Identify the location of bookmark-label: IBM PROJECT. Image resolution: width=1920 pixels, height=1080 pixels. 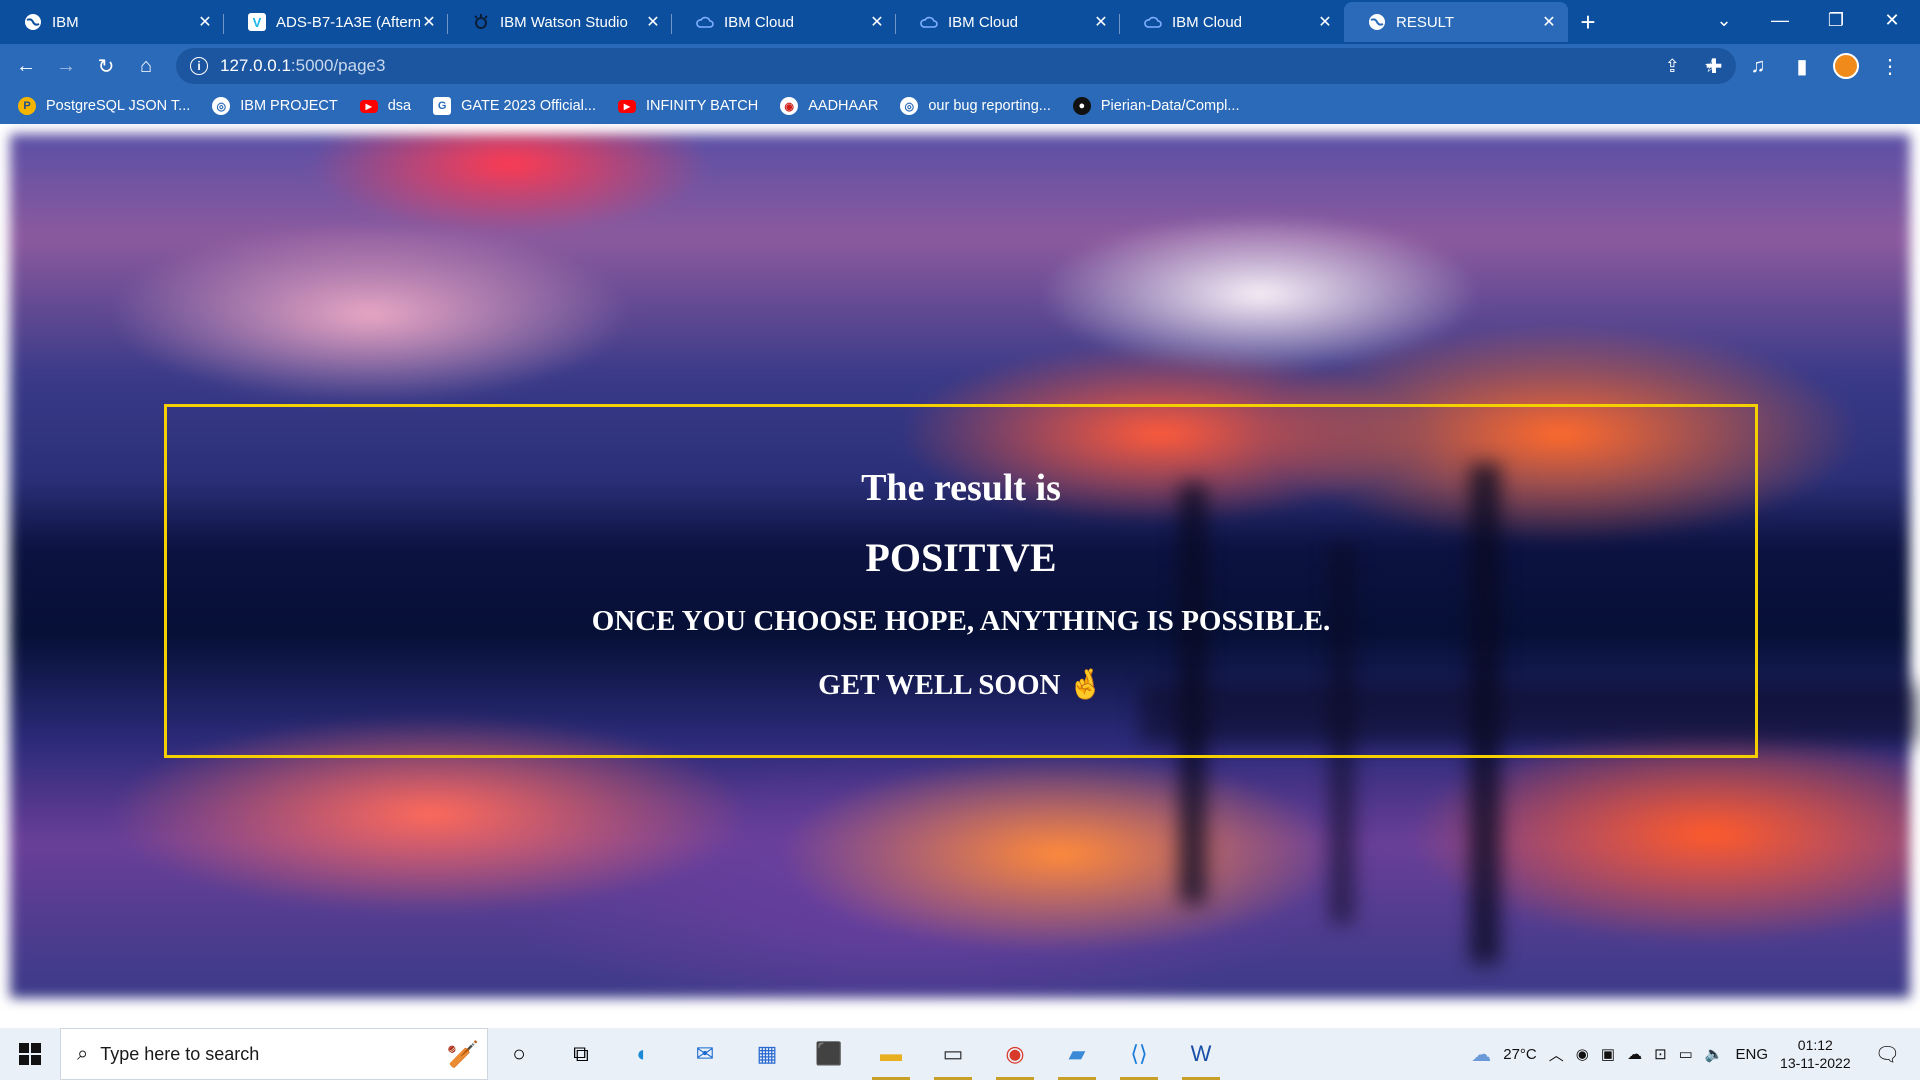
(289, 106).